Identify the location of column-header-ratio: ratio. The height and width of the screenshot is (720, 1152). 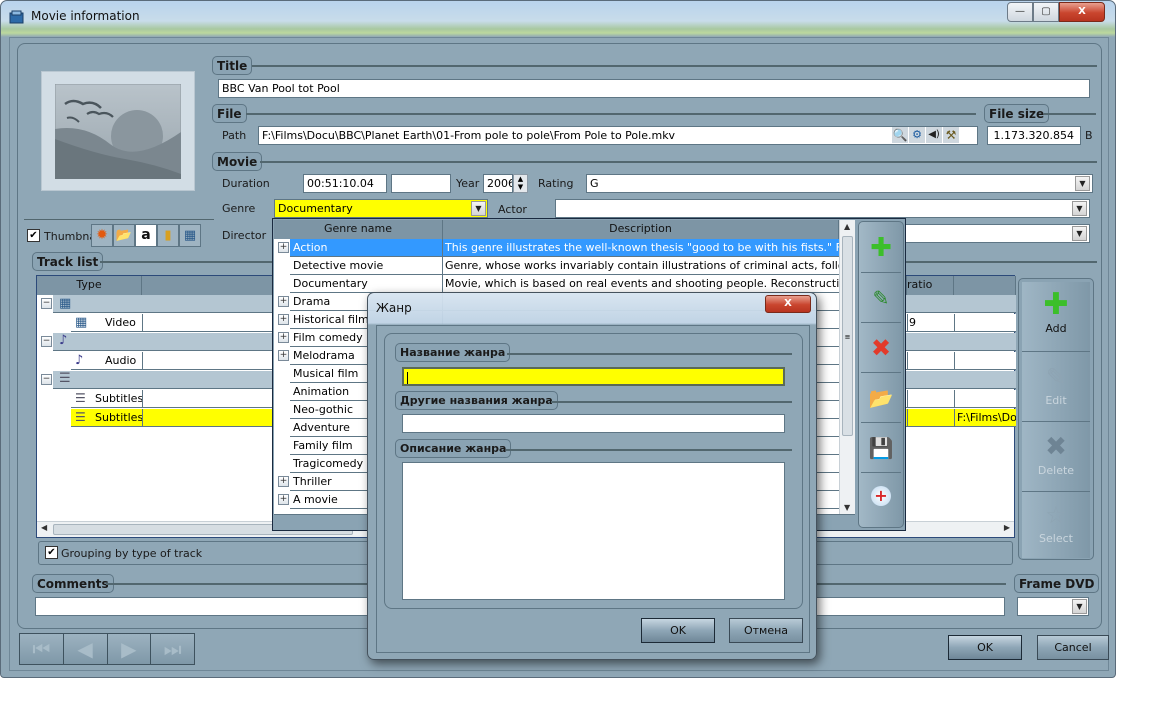
(930, 285).